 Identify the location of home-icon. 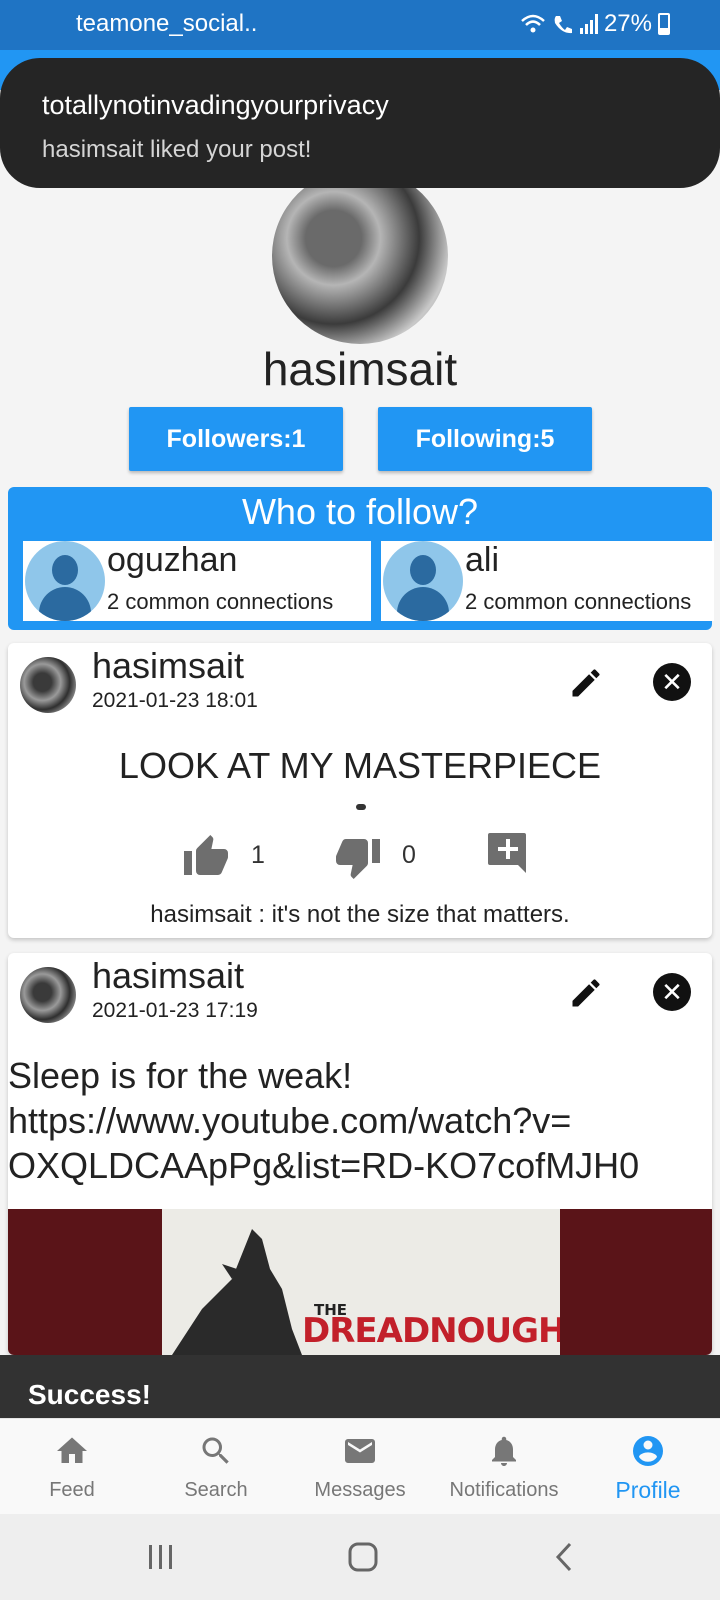
(72, 1450).